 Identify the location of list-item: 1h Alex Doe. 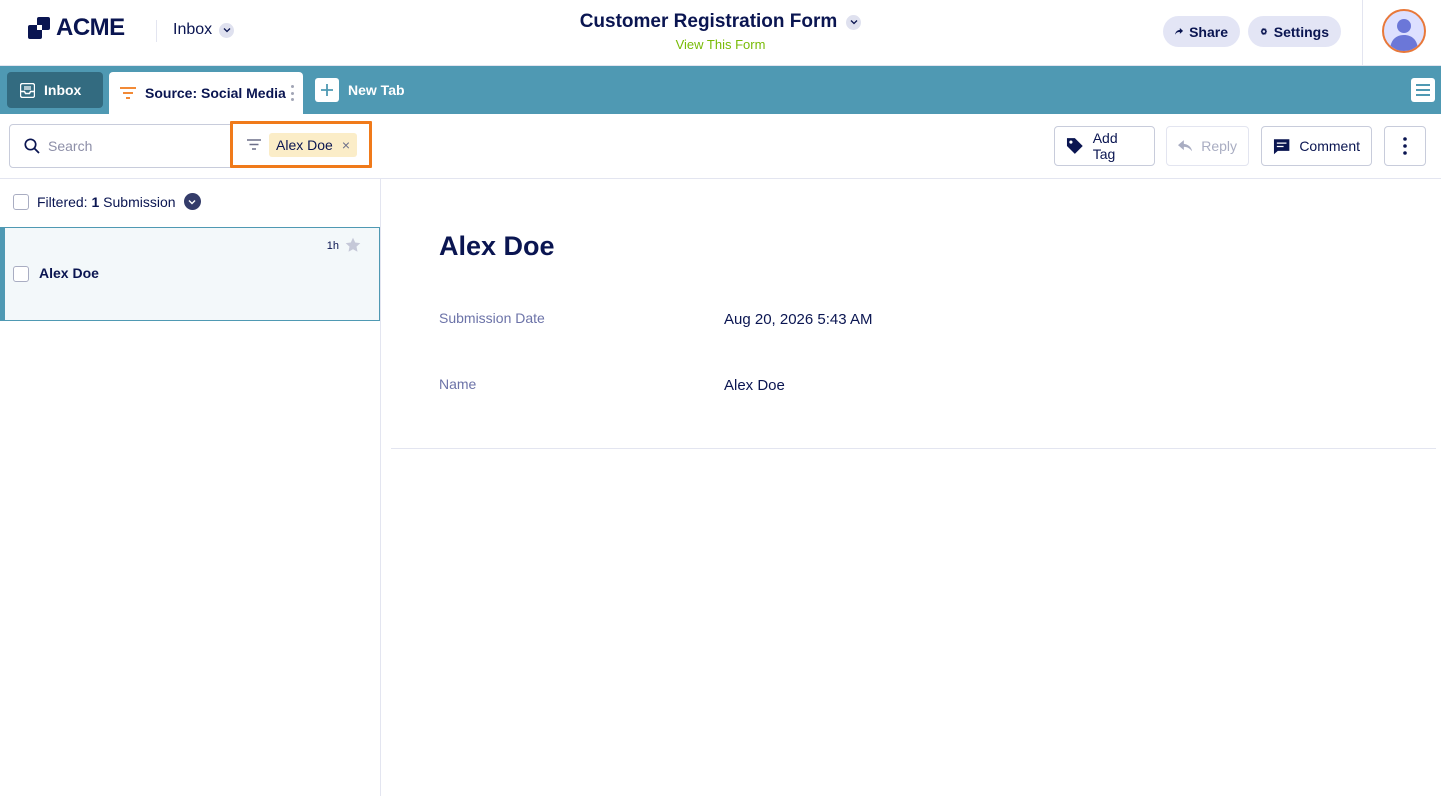
(190, 274).